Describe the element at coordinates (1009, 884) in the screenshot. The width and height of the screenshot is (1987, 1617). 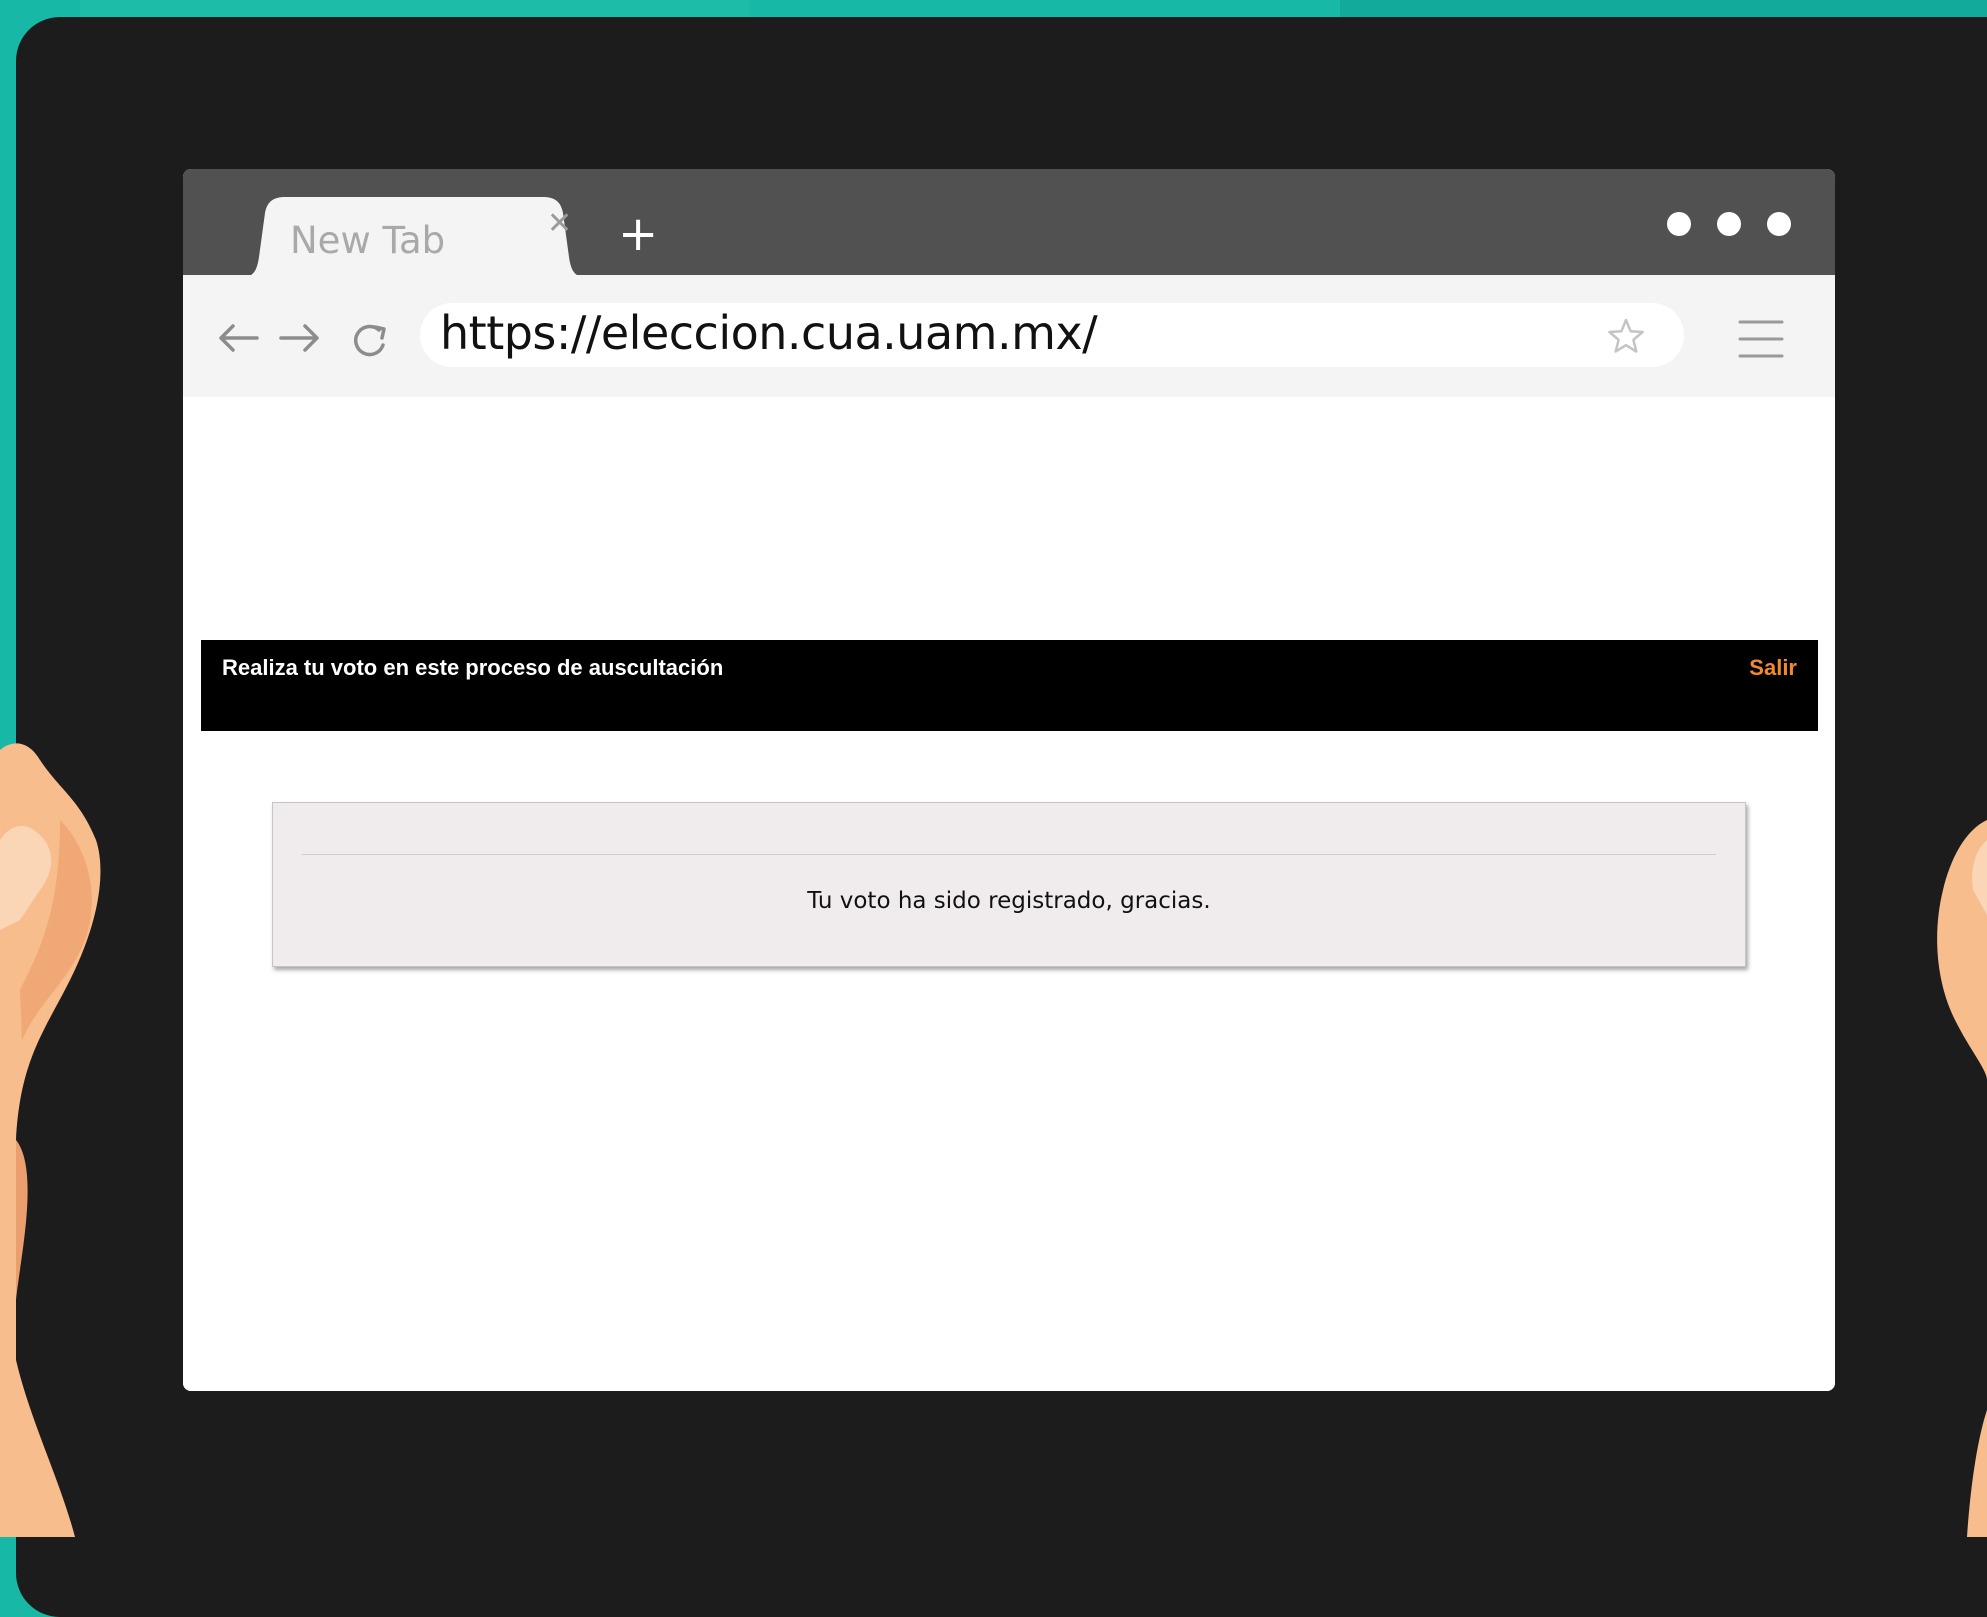
I see `confirmation-card: Tu voto ha sido registrado, gracias.` at that location.